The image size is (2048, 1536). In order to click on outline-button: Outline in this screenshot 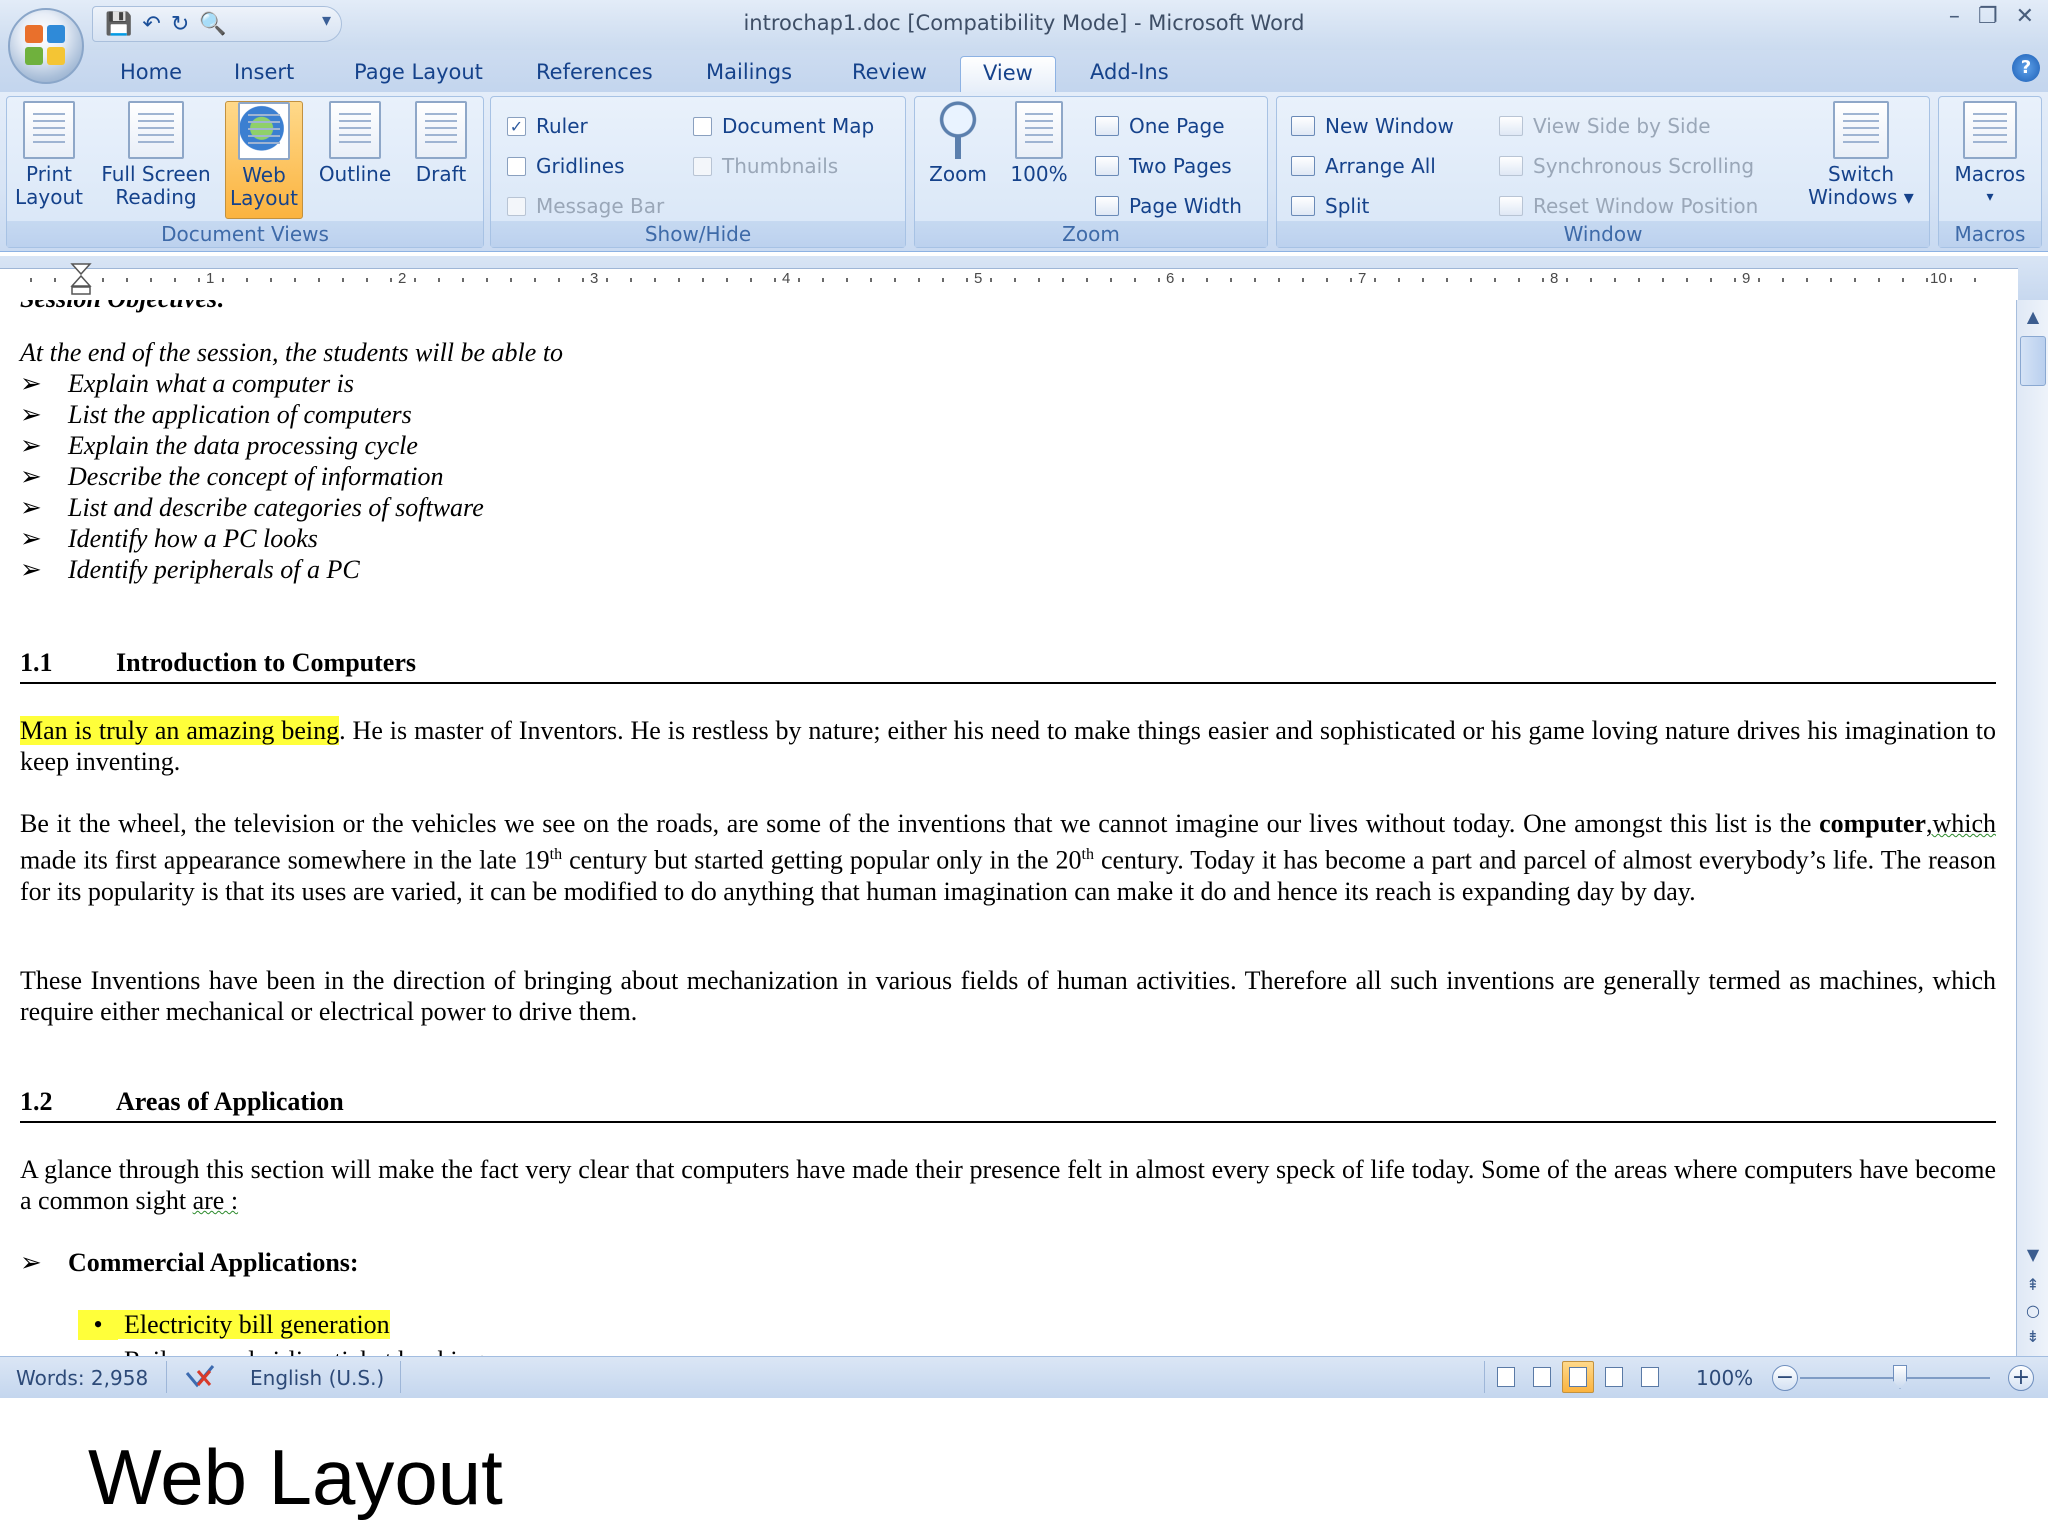, I will do `click(355, 143)`.